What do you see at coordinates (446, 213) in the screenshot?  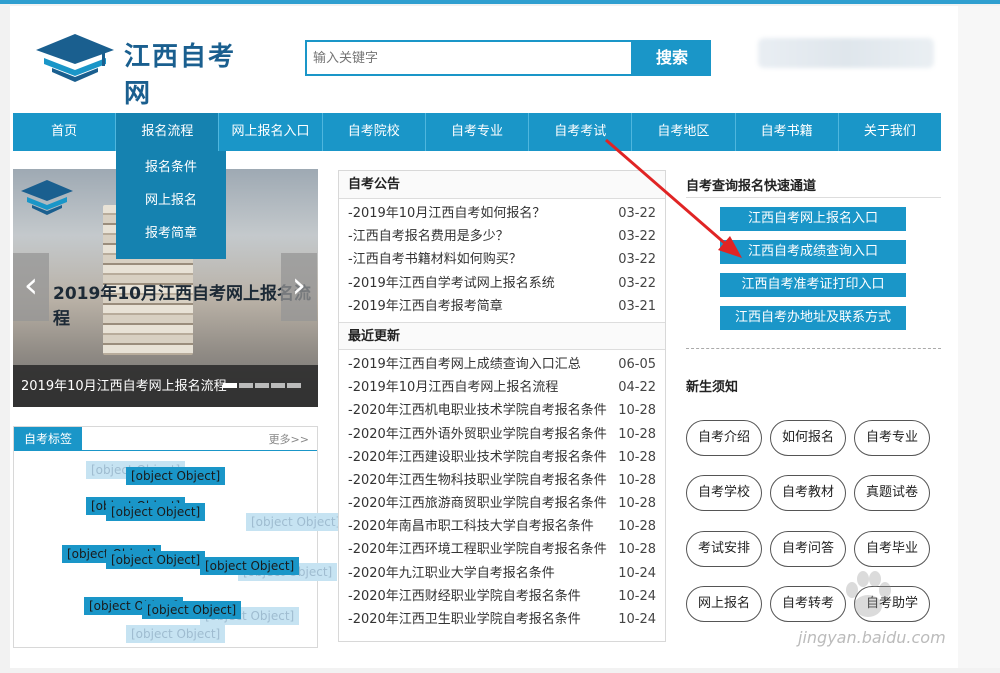 I see `news-title-link: -2019年10月江西自考如何报名？` at bounding box center [446, 213].